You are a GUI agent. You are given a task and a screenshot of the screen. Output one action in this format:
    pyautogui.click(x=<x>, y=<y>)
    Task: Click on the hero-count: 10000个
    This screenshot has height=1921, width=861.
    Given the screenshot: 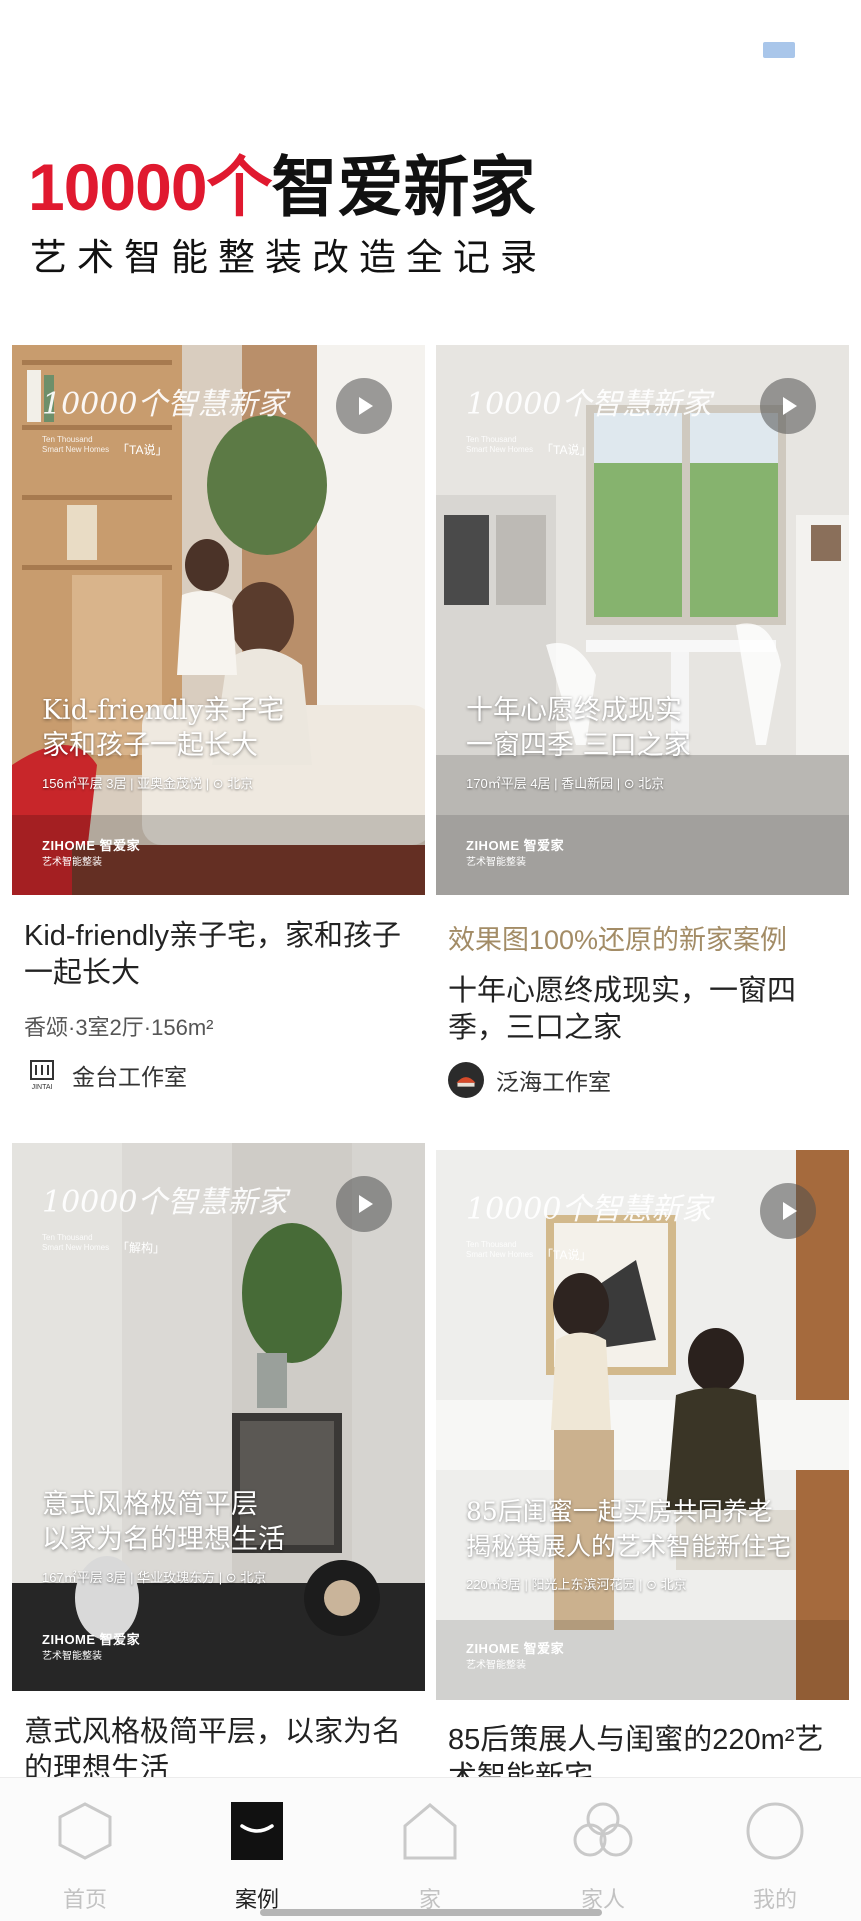 What is the action you would take?
    pyautogui.click(x=150, y=187)
    